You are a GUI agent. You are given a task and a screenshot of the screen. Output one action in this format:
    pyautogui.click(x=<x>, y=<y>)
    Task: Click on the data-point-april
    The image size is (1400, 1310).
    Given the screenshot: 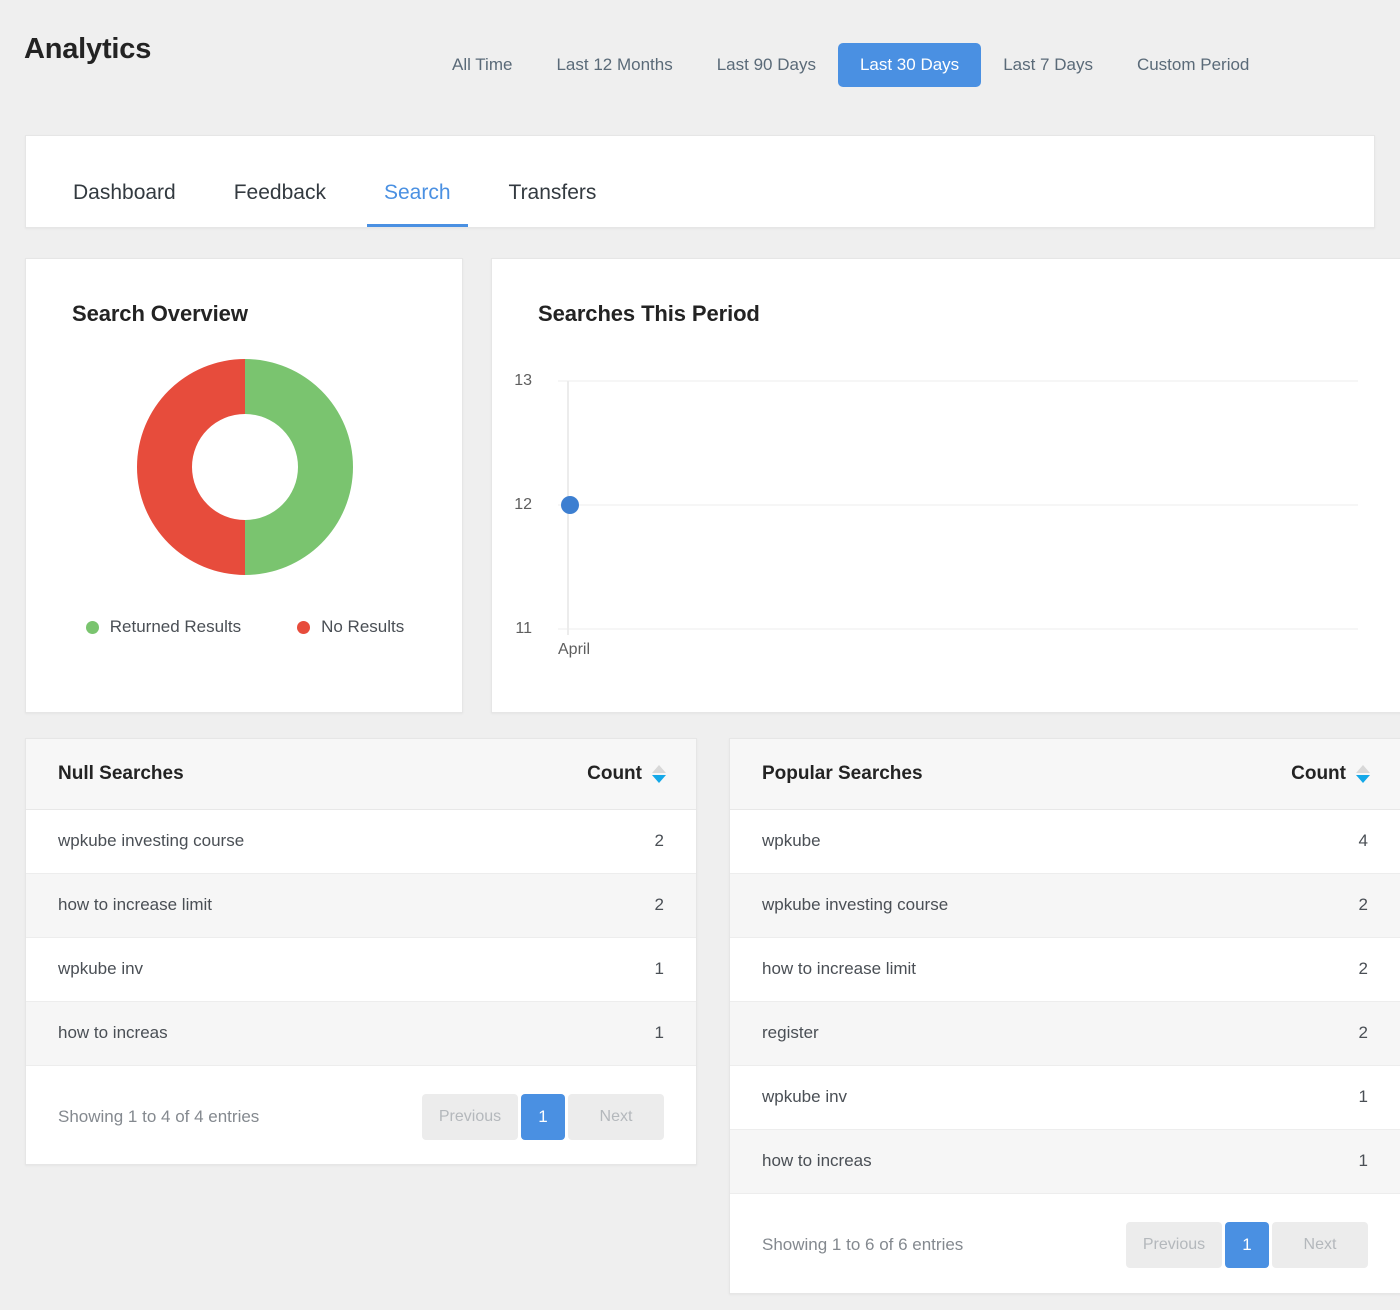 What is the action you would take?
    pyautogui.click(x=570, y=505)
    